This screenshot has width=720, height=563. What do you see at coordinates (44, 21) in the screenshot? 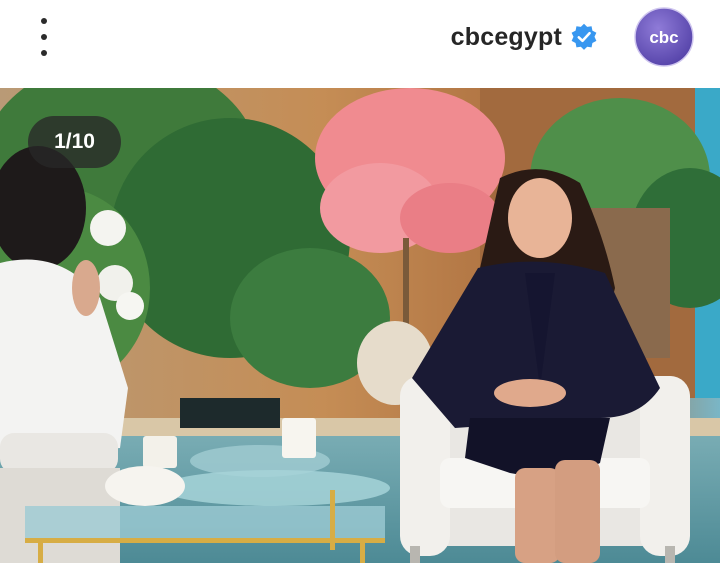
I see `more-options-icon` at bounding box center [44, 21].